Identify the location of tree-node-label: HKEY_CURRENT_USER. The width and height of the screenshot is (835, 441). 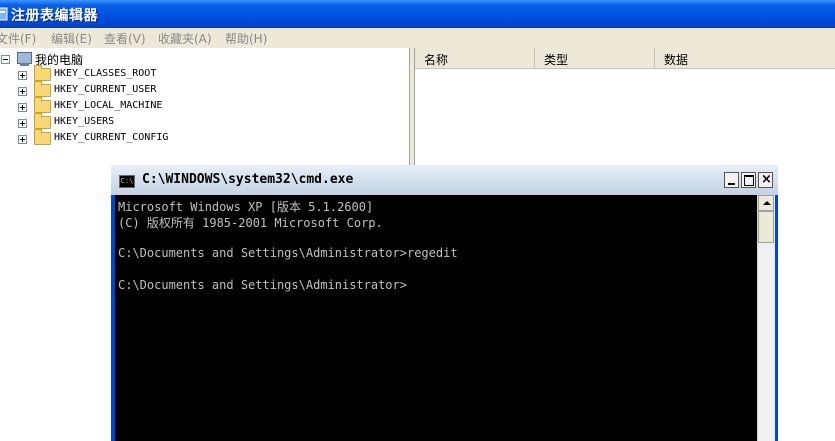
(105, 89).